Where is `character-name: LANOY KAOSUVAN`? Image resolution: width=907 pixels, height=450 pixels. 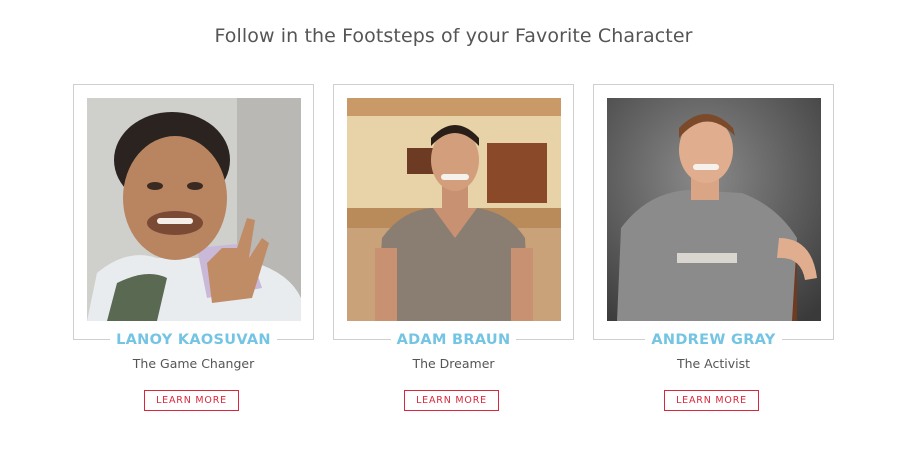 character-name: LANOY KAOSUVAN is located at coordinates (193, 340).